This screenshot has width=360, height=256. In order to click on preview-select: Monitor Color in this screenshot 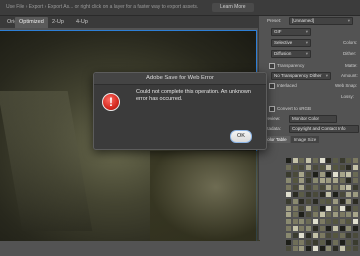, I will do `click(313, 119)`.